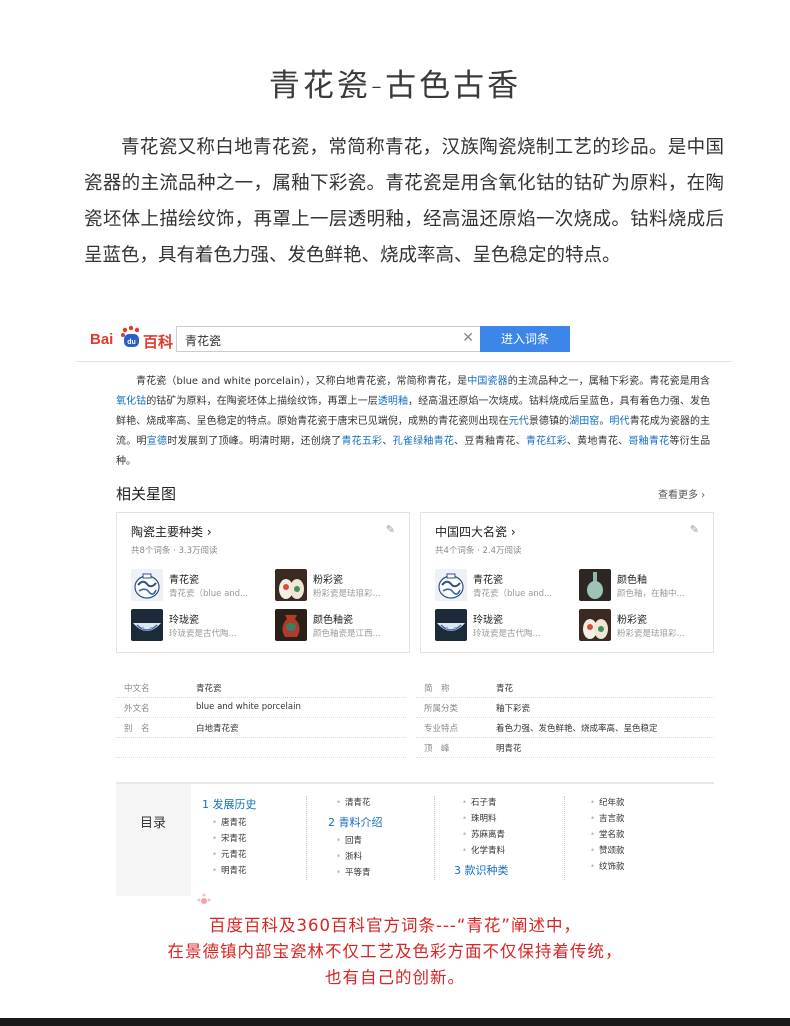  Describe the element at coordinates (137, 689) in the screenshot. I see `info-key: 中文名` at that location.